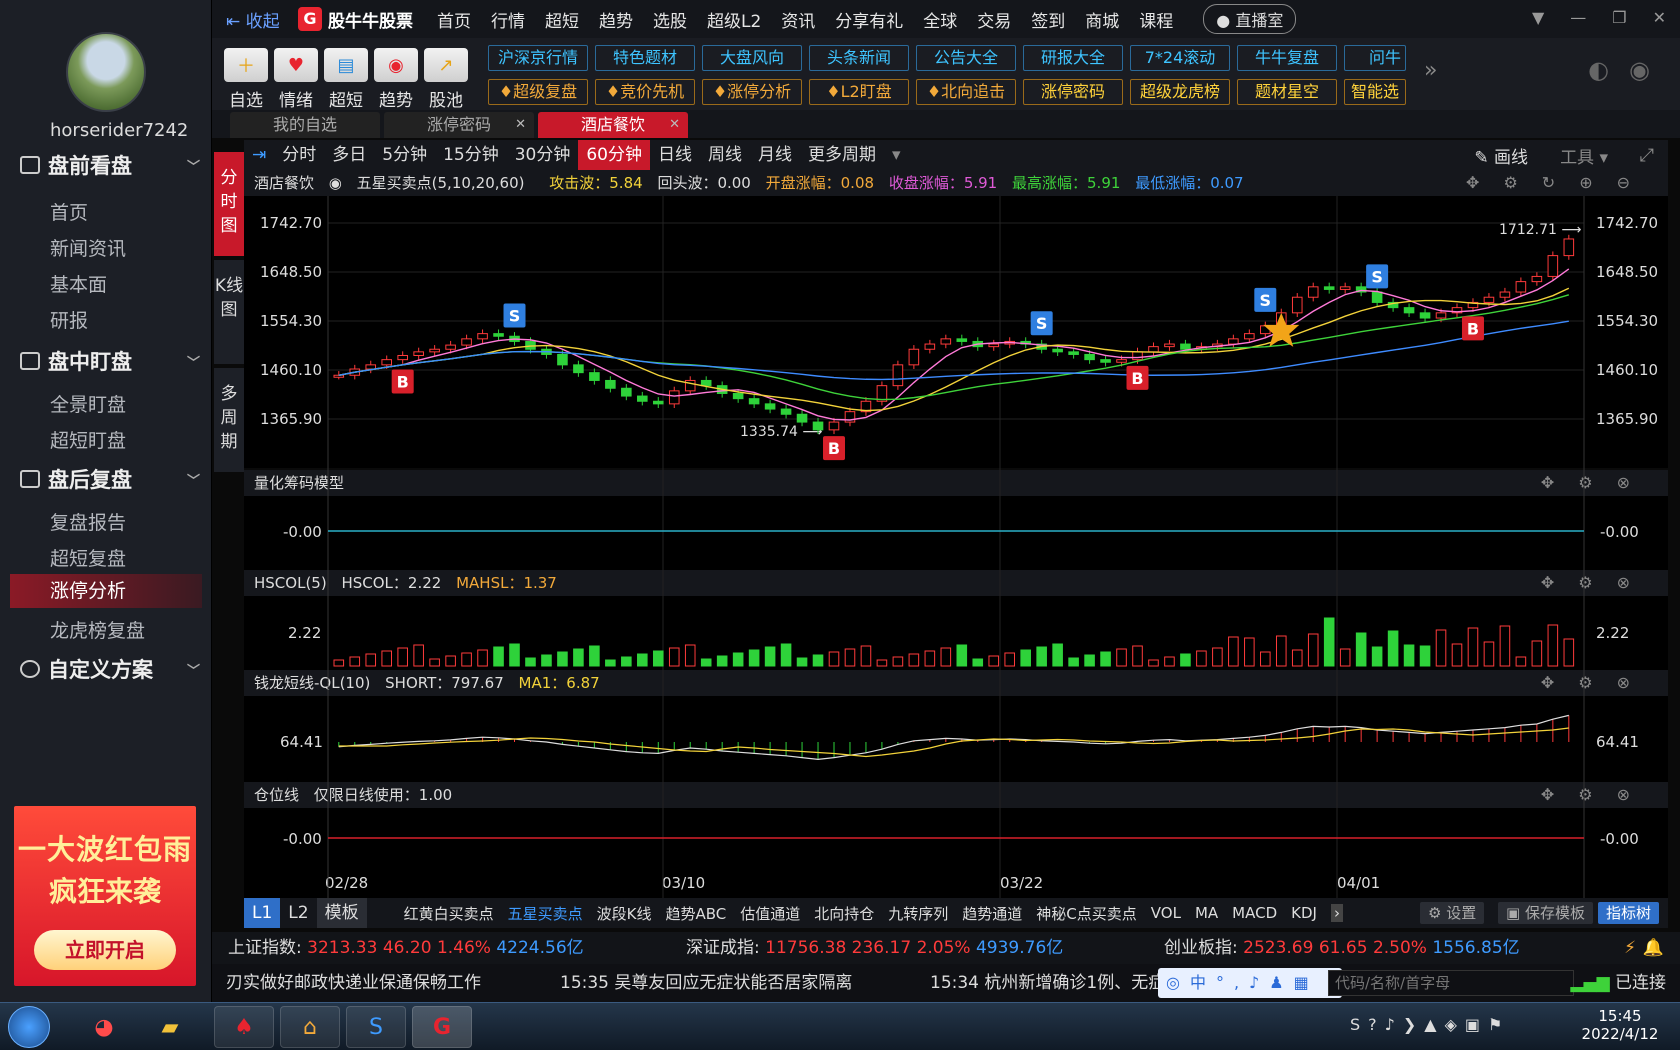 This screenshot has width=1680, height=1050. Describe the element at coordinates (918, 913) in the screenshot. I see `indicator-item: 九转序列` at that location.